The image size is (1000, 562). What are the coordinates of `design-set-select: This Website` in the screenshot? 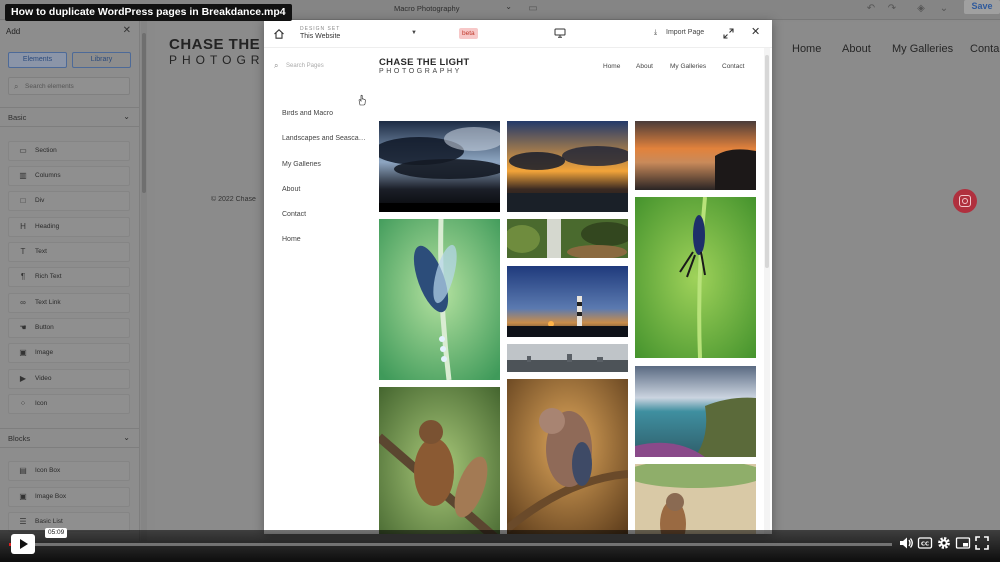 It's located at (320, 36).